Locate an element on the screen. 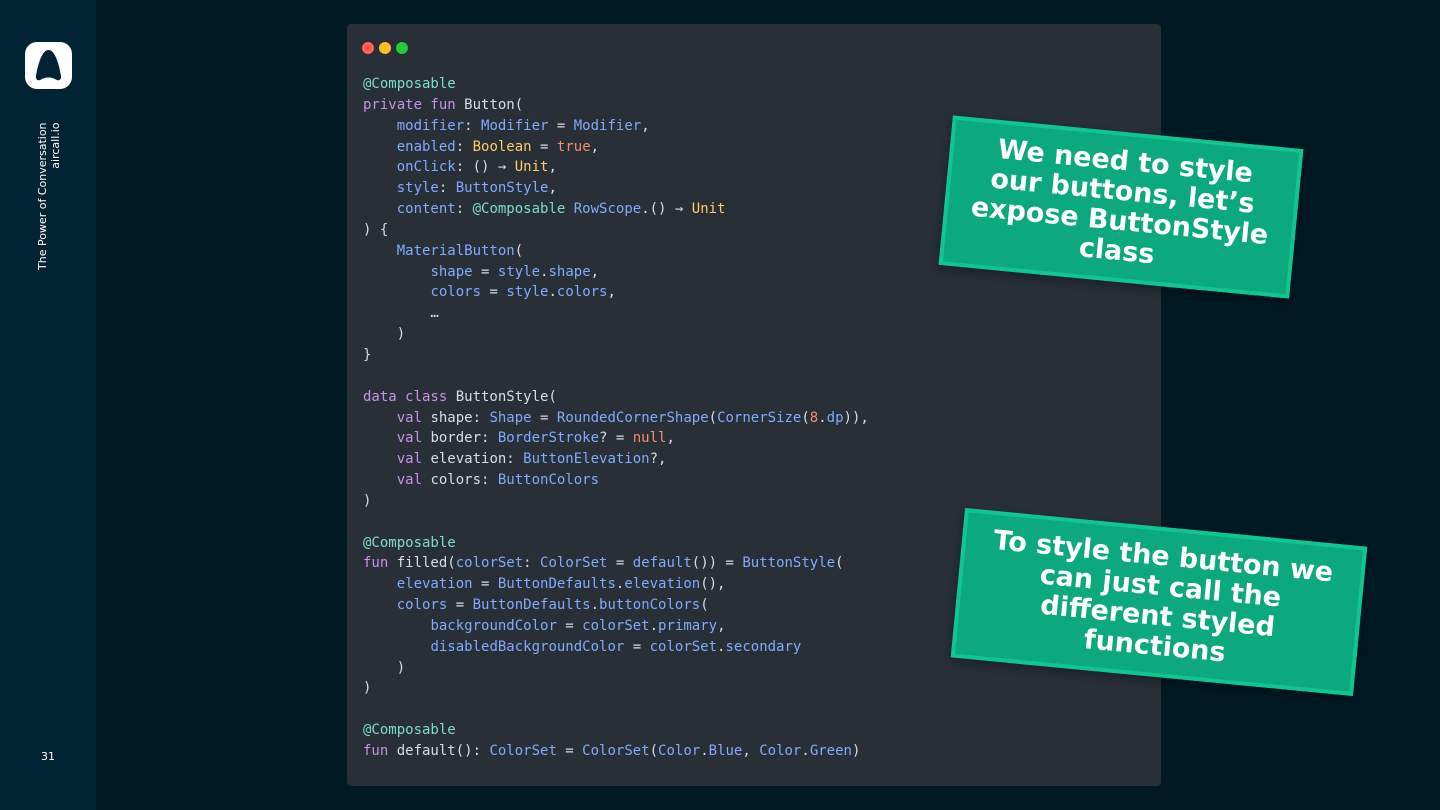 The image size is (1440, 810). code-token: disabledBackgroundColor is located at coordinates (527, 646).